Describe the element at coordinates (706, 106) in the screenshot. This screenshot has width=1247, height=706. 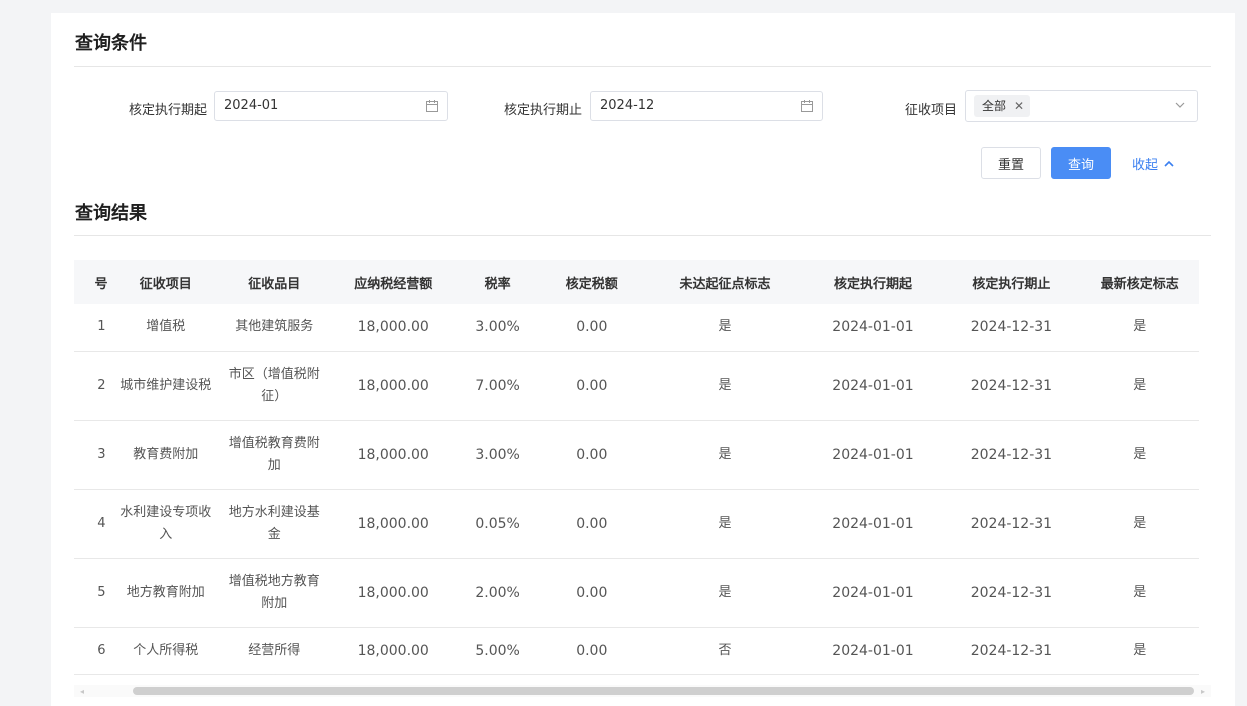
I see `end-period-input: 2024-12` at that location.